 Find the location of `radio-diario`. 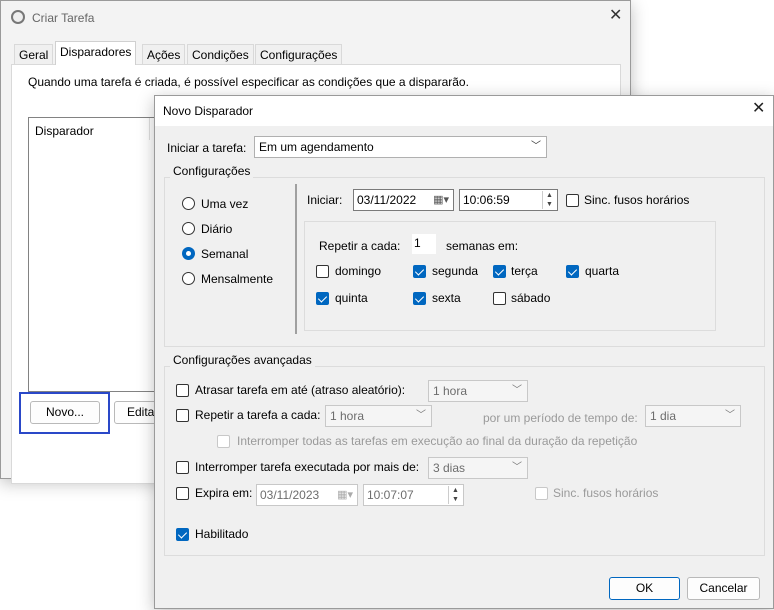

radio-diario is located at coordinates (188, 228).